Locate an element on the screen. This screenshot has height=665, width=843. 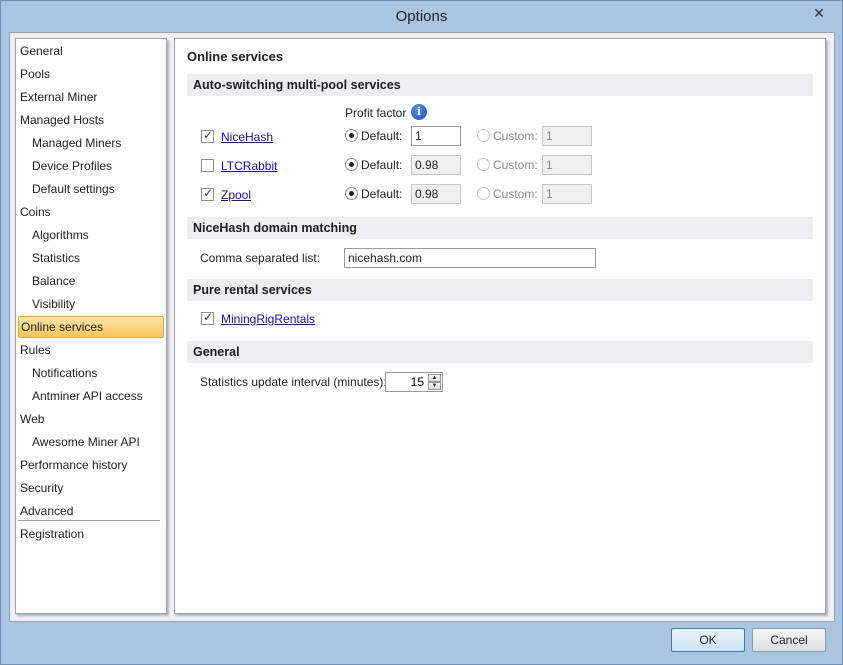
sidebar-item-statistics: Statistics is located at coordinates (91, 258).